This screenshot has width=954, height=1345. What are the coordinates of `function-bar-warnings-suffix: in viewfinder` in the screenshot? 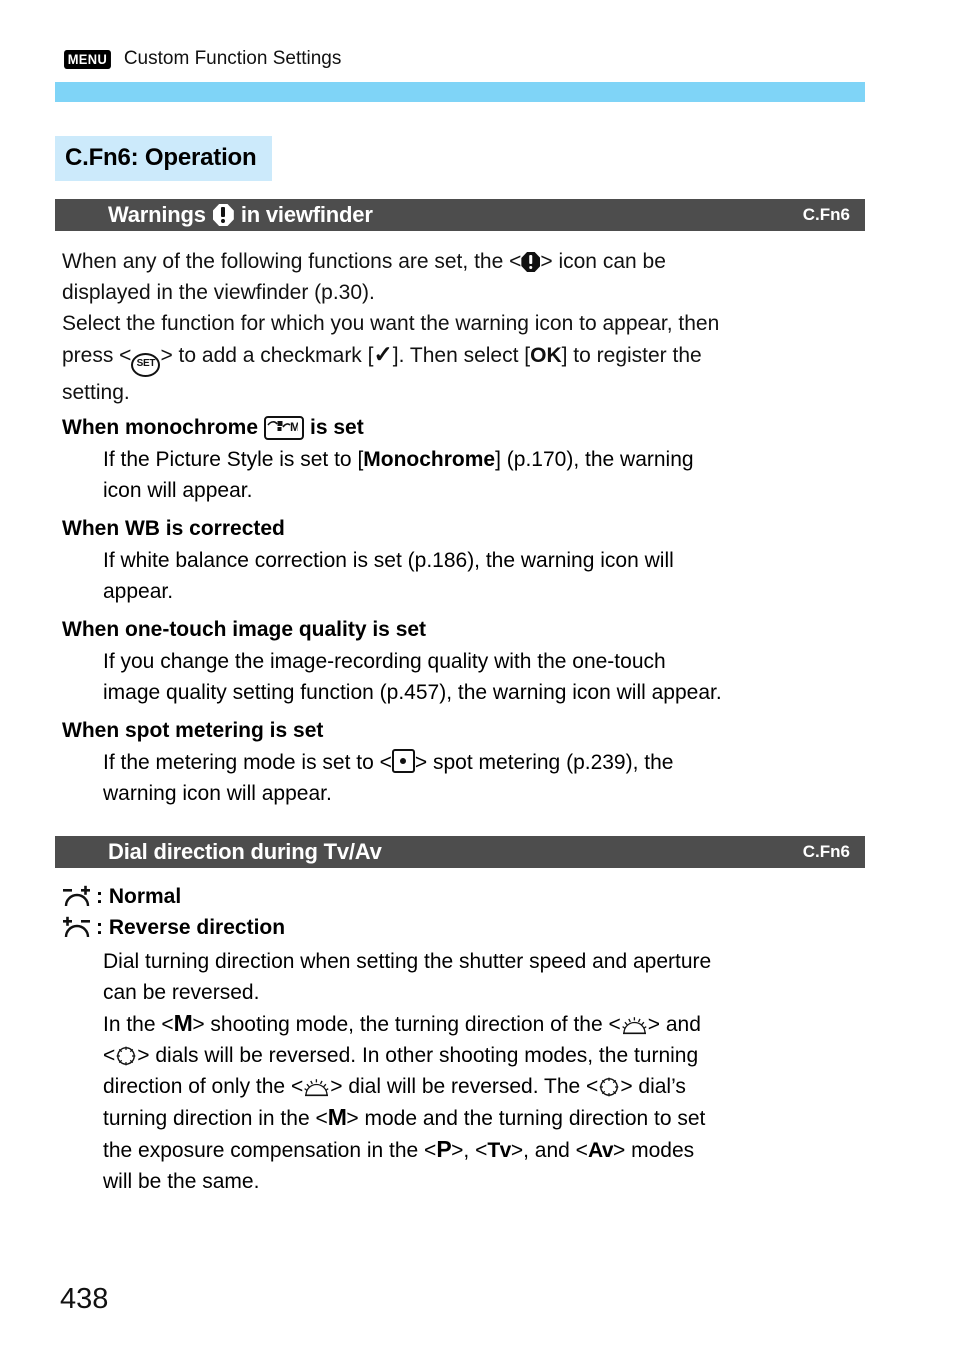 It's located at (306, 214).